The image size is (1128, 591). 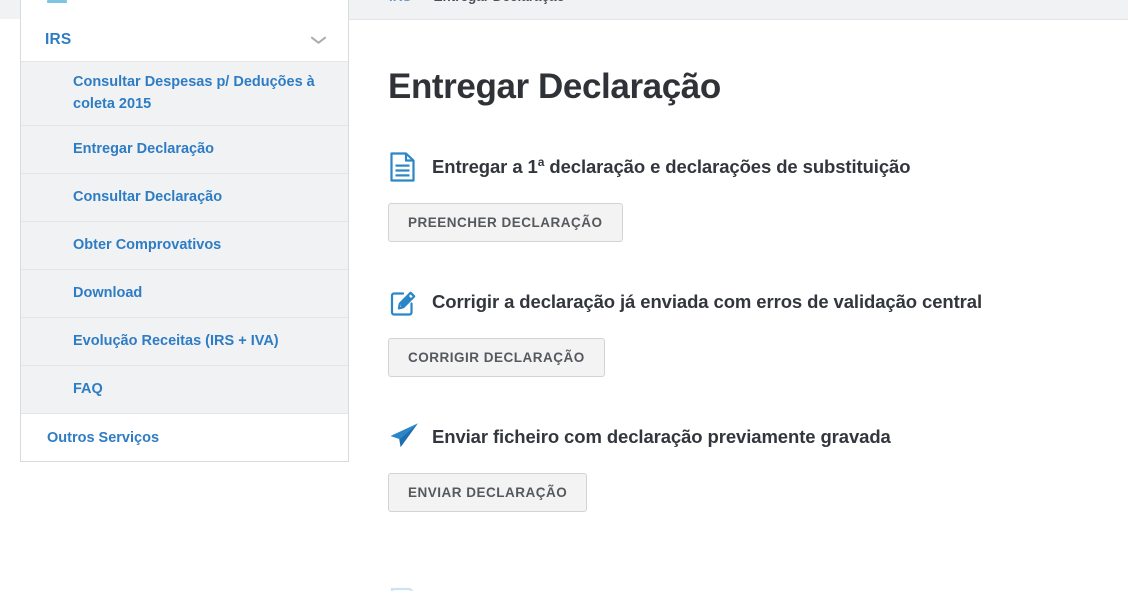 What do you see at coordinates (403, 302) in the screenshot?
I see `edit-pencil-icon` at bounding box center [403, 302].